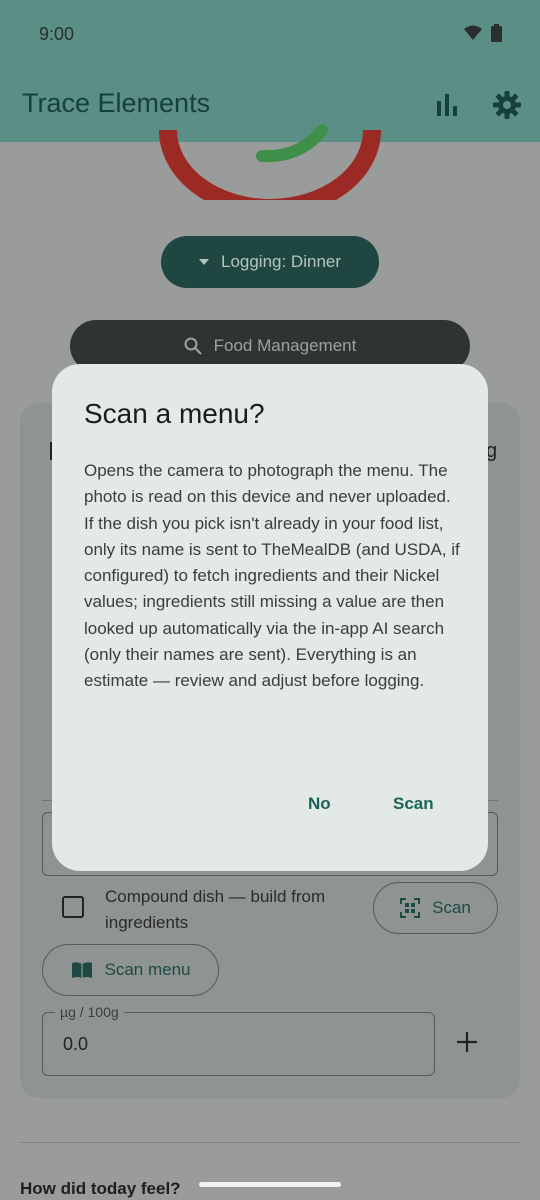 The width and height of the screenshot is (540, 1200). What do you see at coordinates (413, 804) in the screenshot?
I see `dialog-scan-button: Scan` at bounding box center [413, 804].